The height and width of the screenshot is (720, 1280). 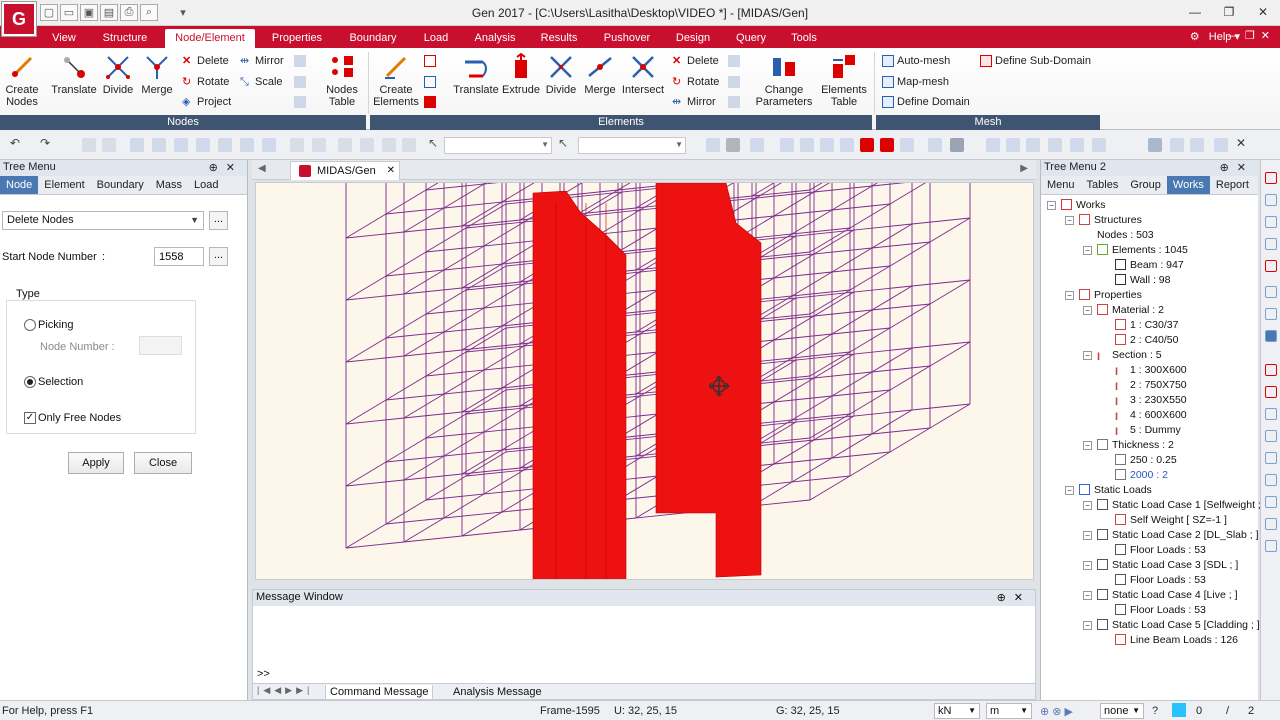 I want to click on select-previous-icon, so click(x=367, y=145).